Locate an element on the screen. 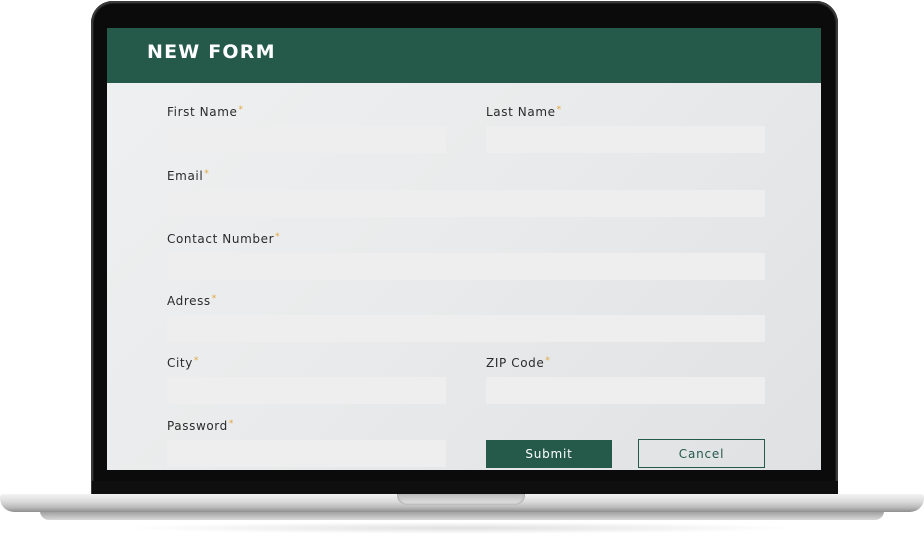 This screenshot has width=924, height=539. city-label: City* is located at coordinates (183, 363).